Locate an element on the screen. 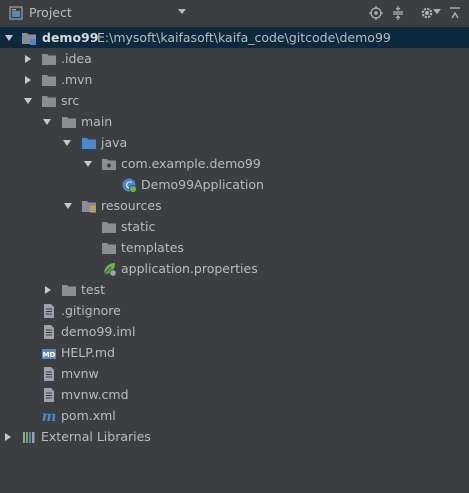 This screenshot has width=469, height=493. tree-item-mvnw-cmd: mvnw.cmd is located at coordinates (234, 394).